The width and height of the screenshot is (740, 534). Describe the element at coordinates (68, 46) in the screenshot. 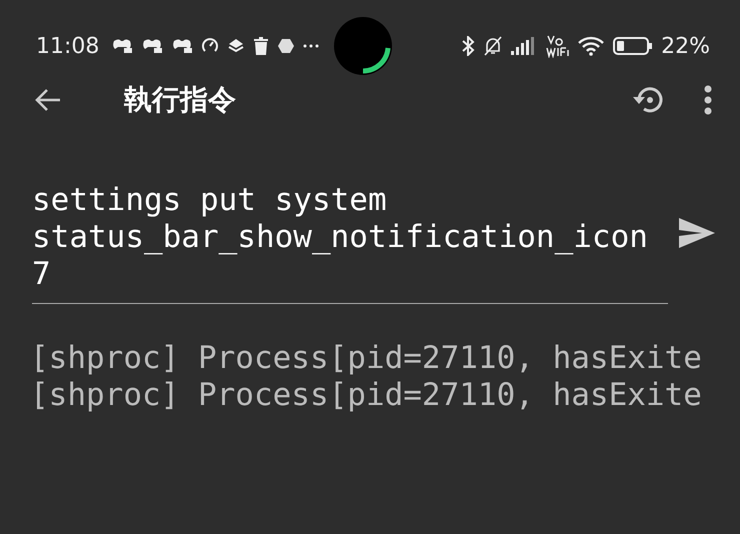

I see `status-time: 11:08` at that location.